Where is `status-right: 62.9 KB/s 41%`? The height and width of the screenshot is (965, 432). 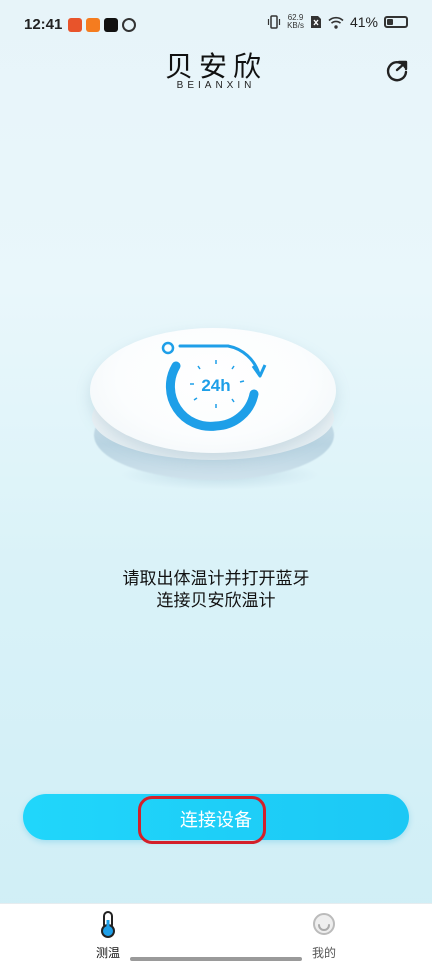
status-right: 62.9 KB/s 41% is located at coordinates (337, 22).